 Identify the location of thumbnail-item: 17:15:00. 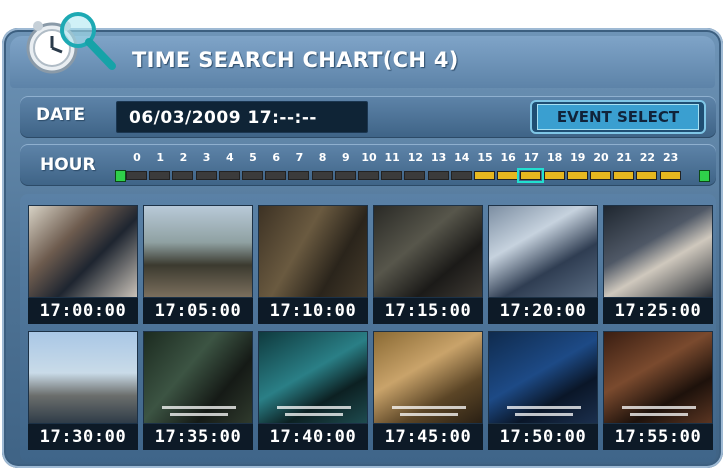
(428, 265).